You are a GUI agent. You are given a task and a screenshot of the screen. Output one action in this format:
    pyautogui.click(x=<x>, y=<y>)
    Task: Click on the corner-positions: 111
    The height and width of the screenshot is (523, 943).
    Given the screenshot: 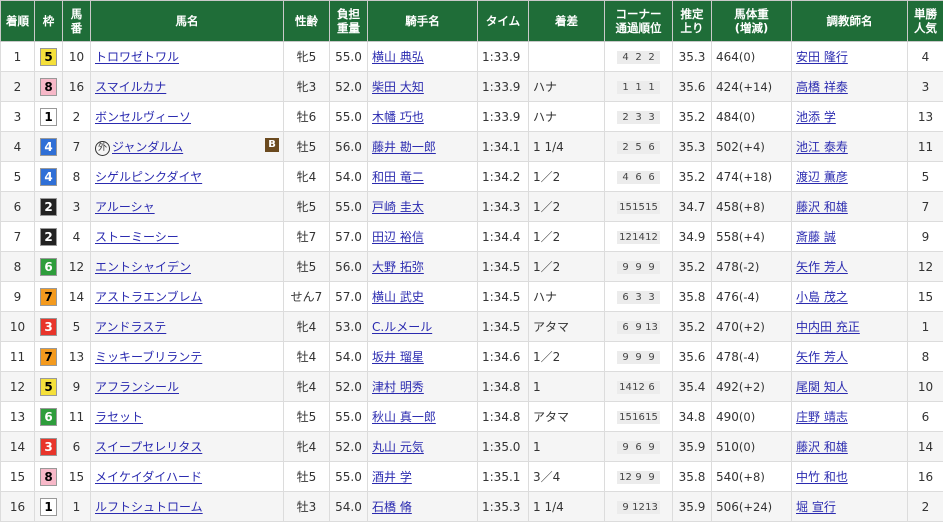 What is the action you would take?
    pyautogui.click(x=638, y=87)
    